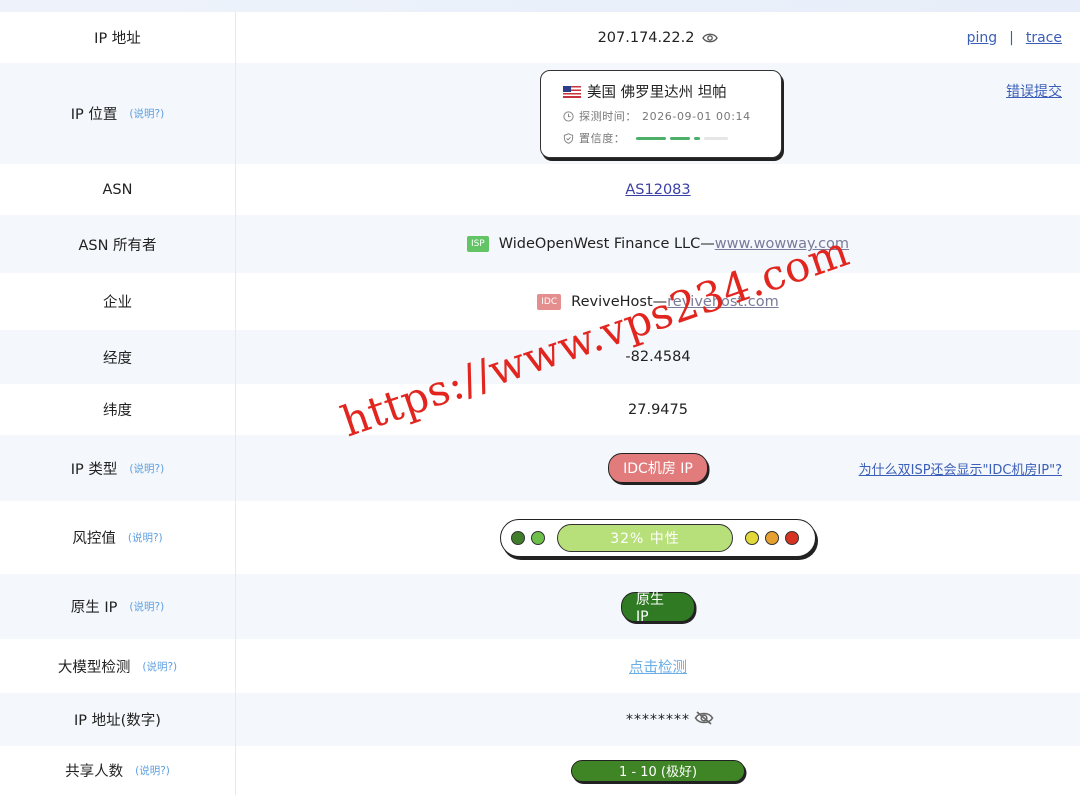 This screenshot has width=1080, height=795. Describe the element at coordinates (94, 608) in the screenshot. I see `label-text: 原生 IP` at that location.